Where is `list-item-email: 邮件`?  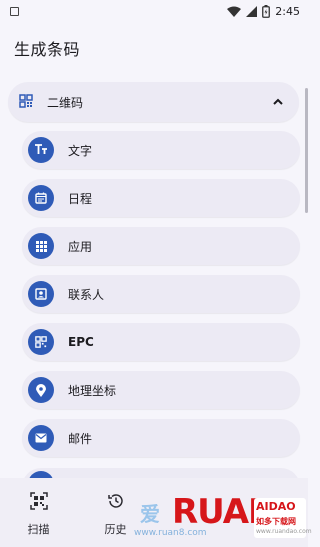
list-item-email: 邮件 is located at coordinates (161, 438).